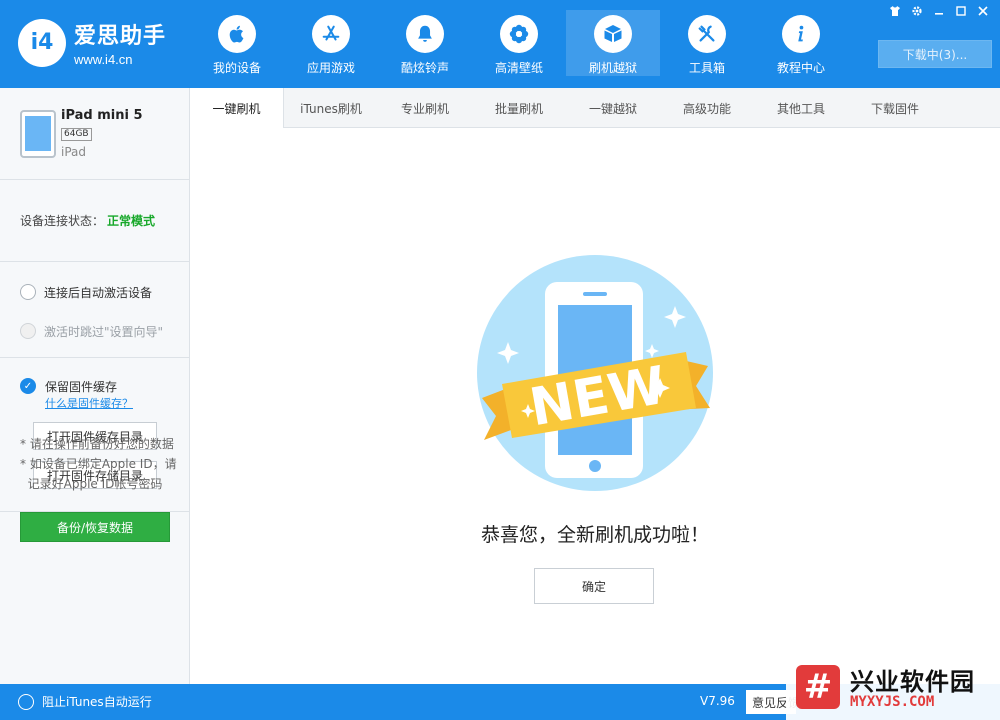 Image resolution: width=1000 pixels, height=720 pixels. I want to click on main-nav: 我的设备 应用游戏 酷炫铃声 高清壁纸 刷机越狱 工具箱 教程中心, so click(519, 43).